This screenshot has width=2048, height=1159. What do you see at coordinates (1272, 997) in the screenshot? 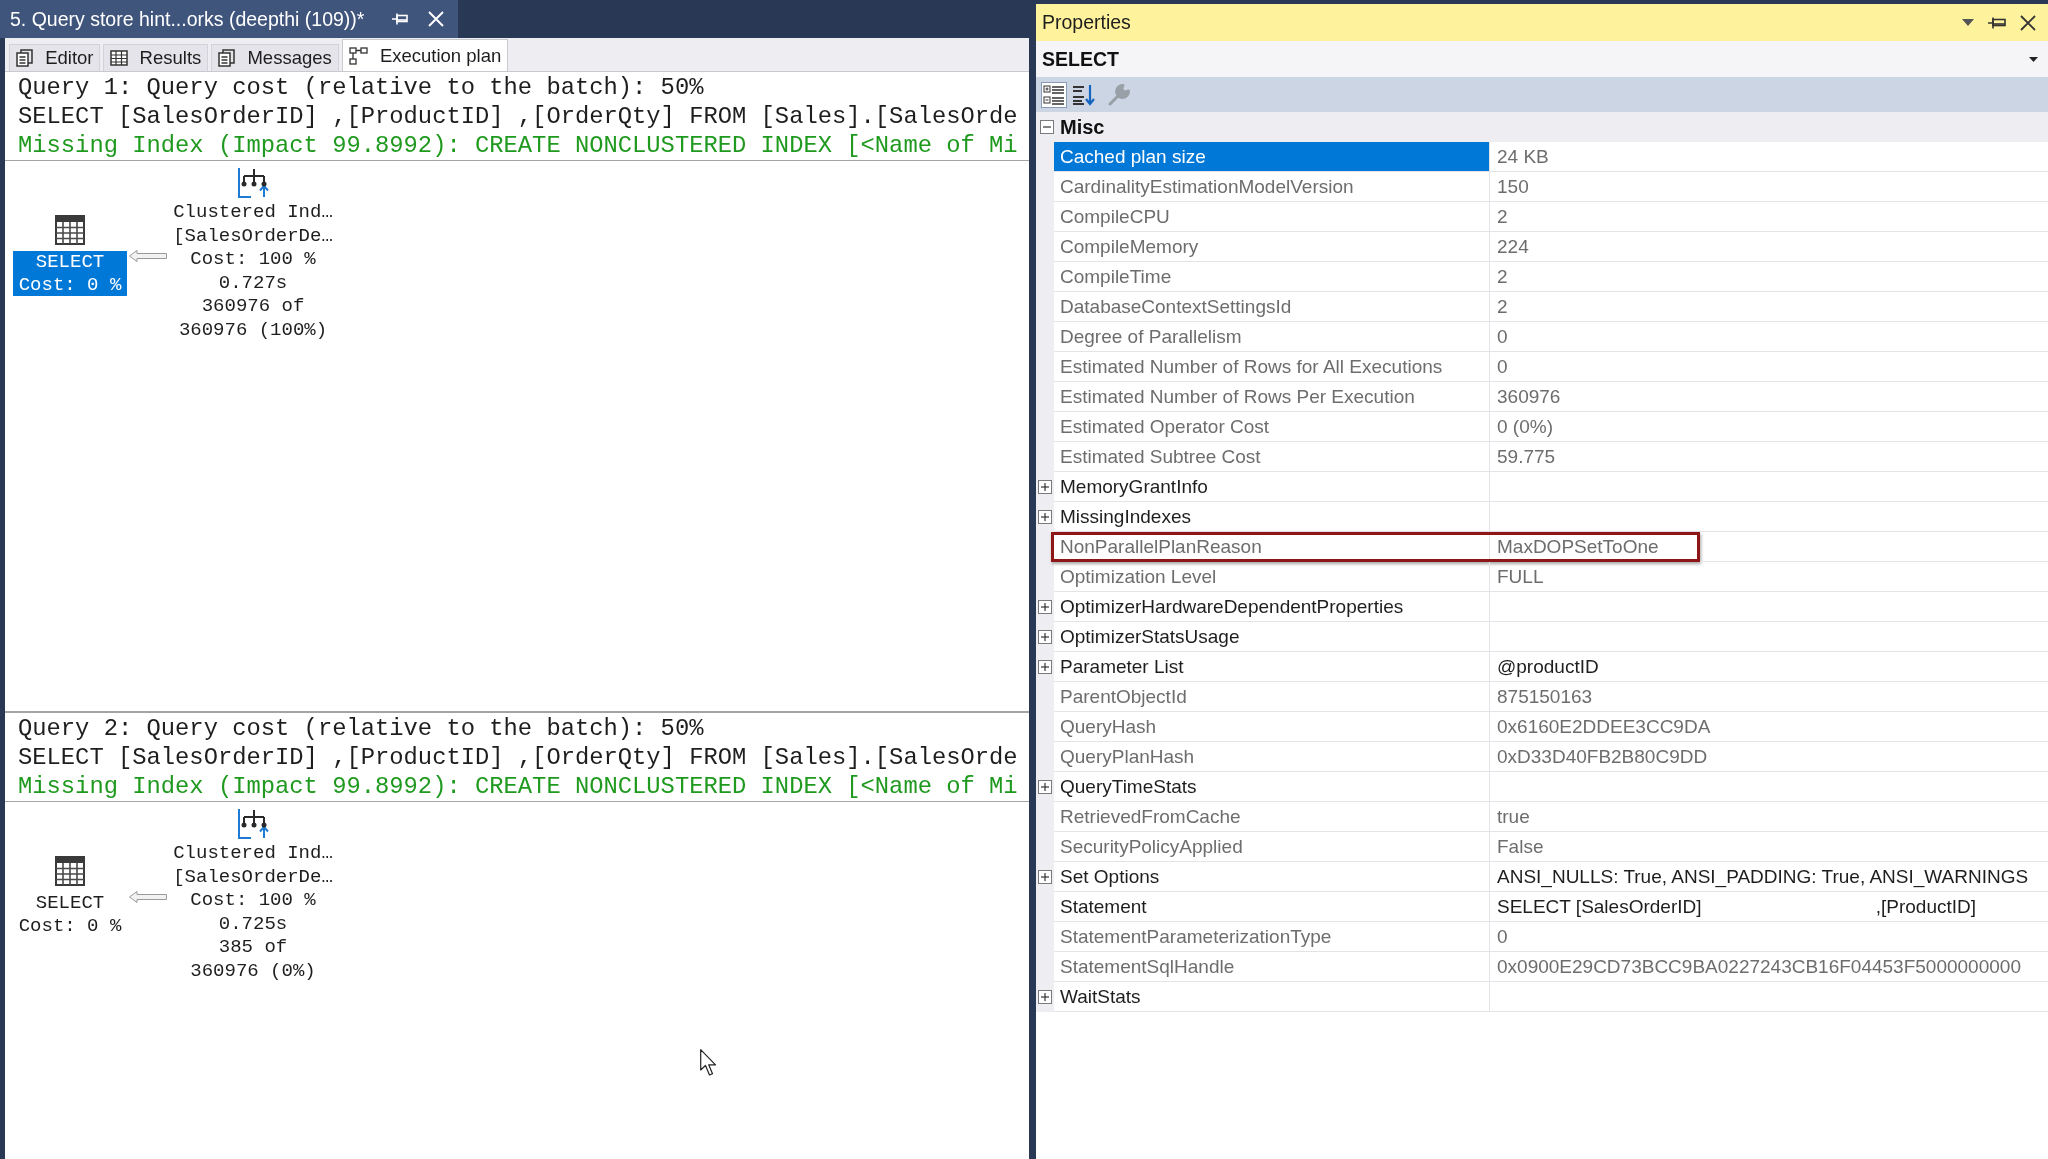
I see `property-name: WaitStats` at bounding box center [1272, 997].